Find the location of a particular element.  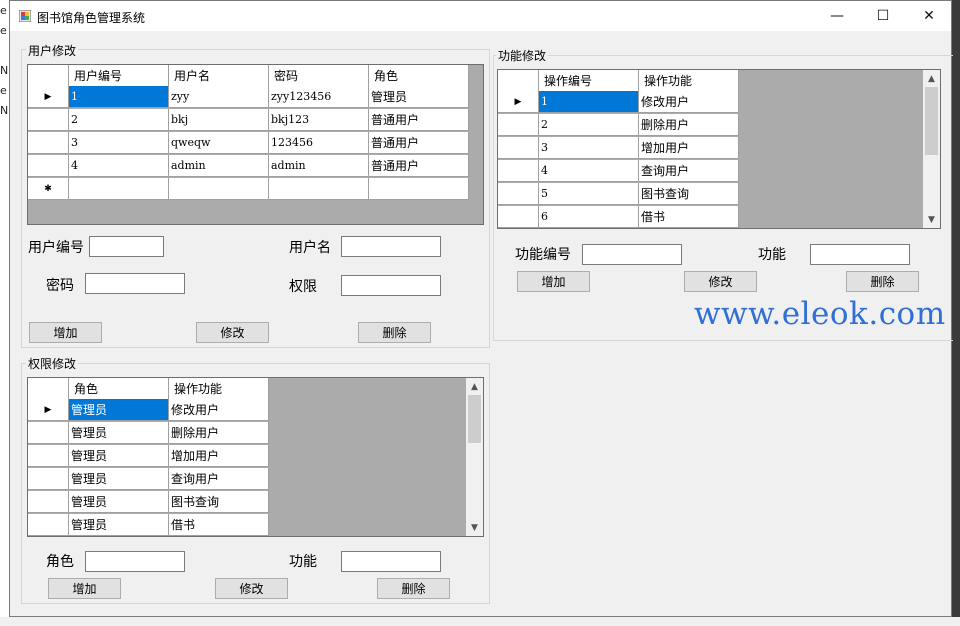

maximize-button: ☐ is located at coordinates (883, 16).